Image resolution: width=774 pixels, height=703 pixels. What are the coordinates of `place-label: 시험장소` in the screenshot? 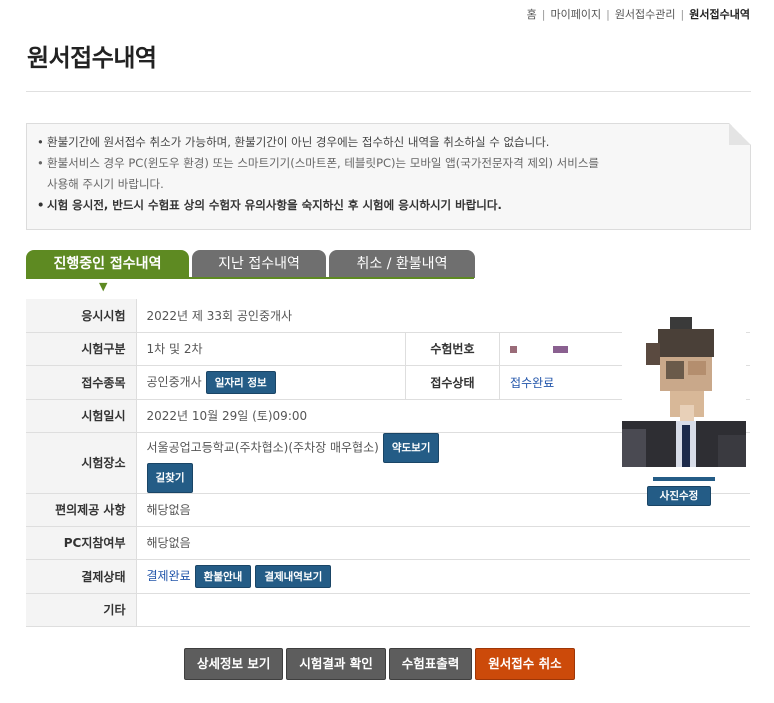 It's located at (81, 463).